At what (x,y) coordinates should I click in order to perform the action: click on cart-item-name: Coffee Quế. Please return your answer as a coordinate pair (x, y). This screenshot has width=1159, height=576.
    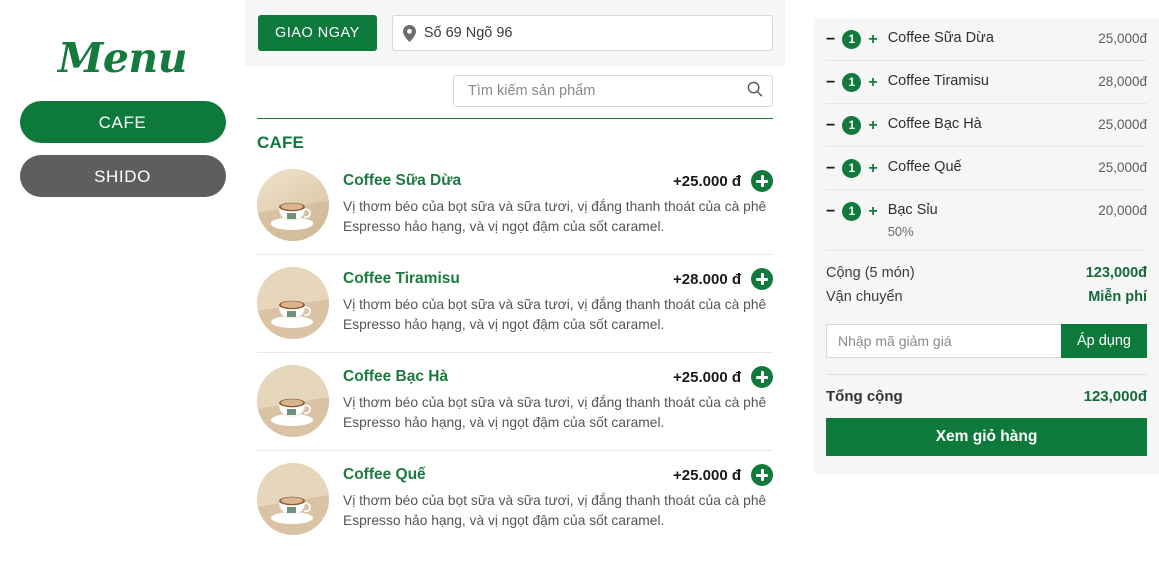
    Looking at the image, I should click on (924, 167).